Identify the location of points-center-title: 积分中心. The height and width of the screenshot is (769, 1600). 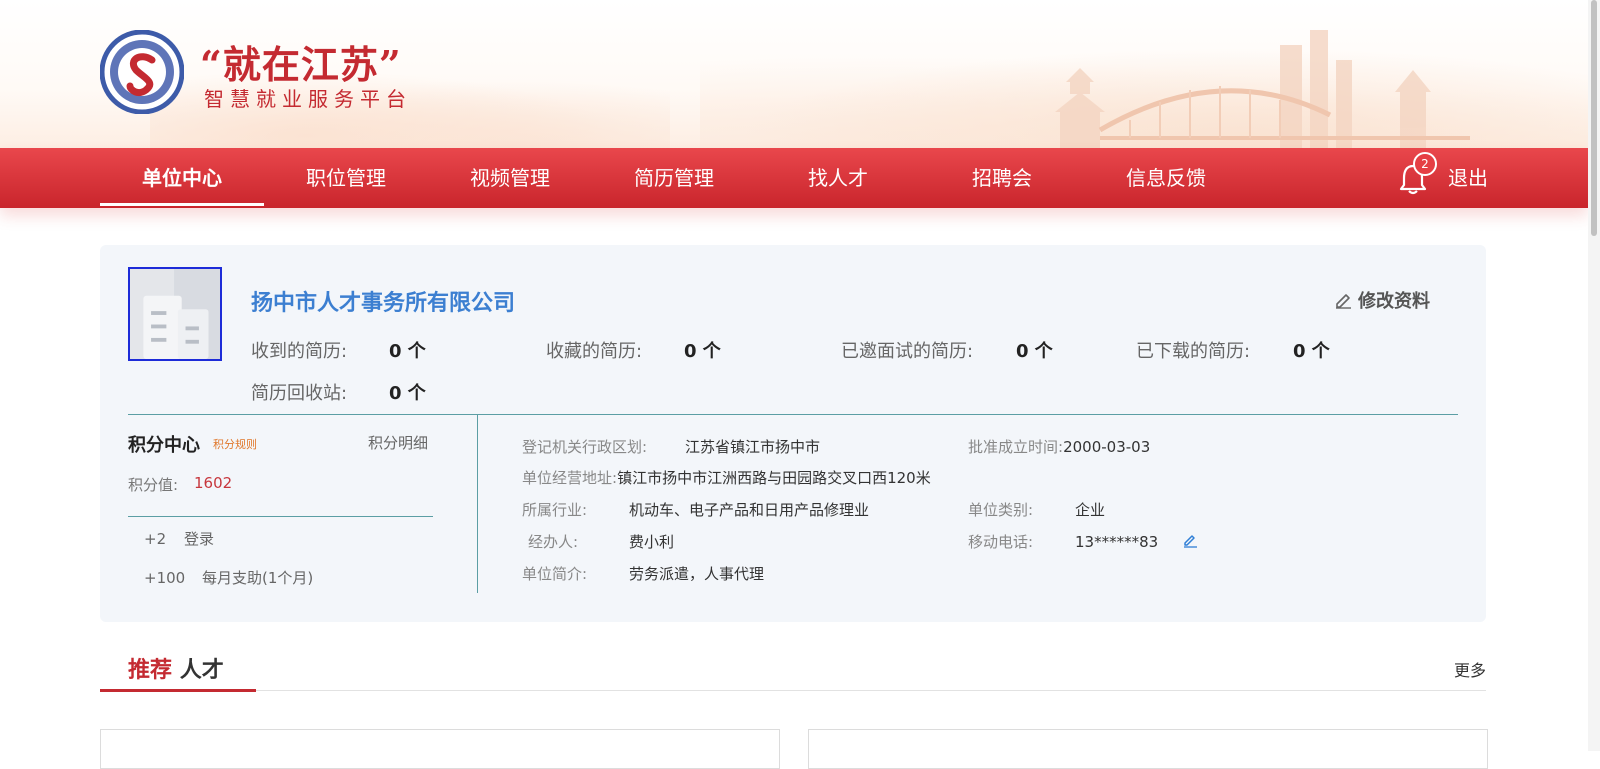
(164, 445).